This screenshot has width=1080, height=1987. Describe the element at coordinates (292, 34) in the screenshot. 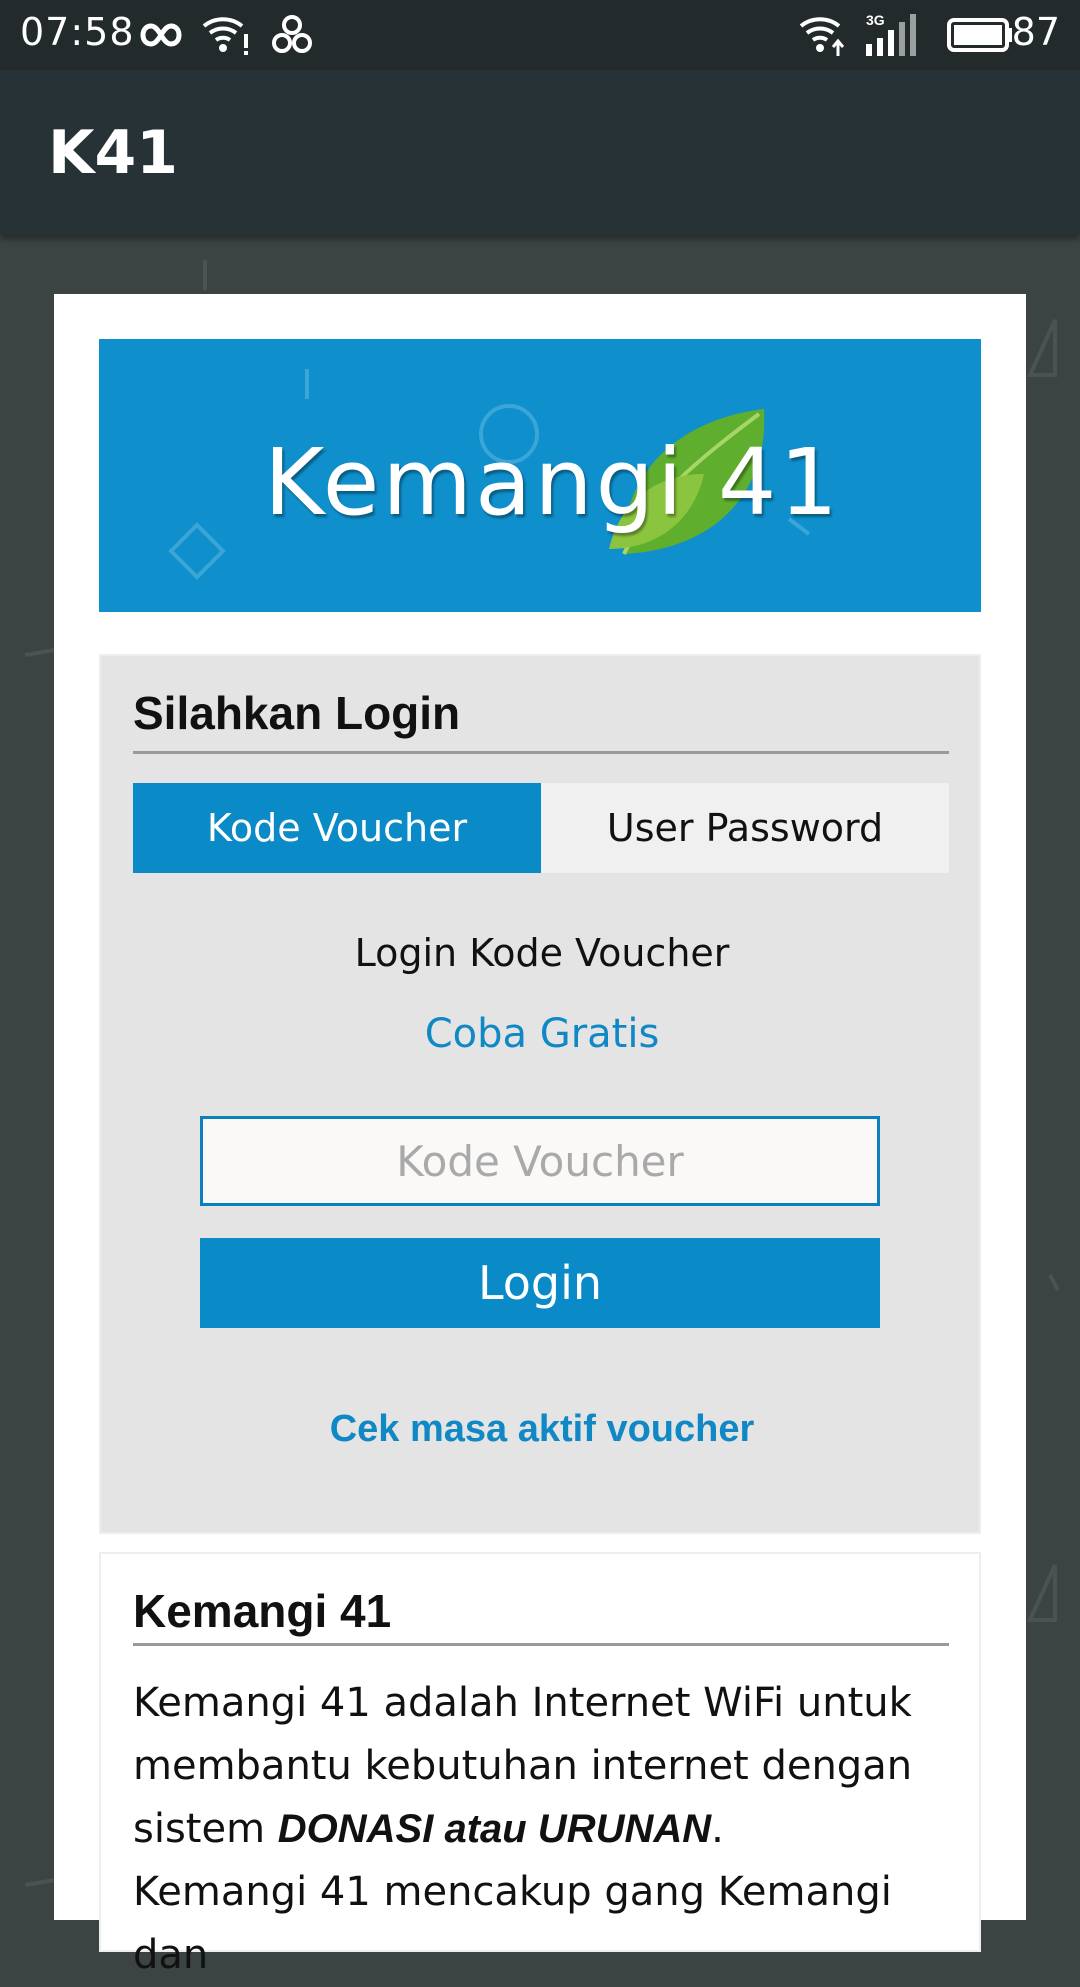

I see `cloverleaf-icon` at that location.